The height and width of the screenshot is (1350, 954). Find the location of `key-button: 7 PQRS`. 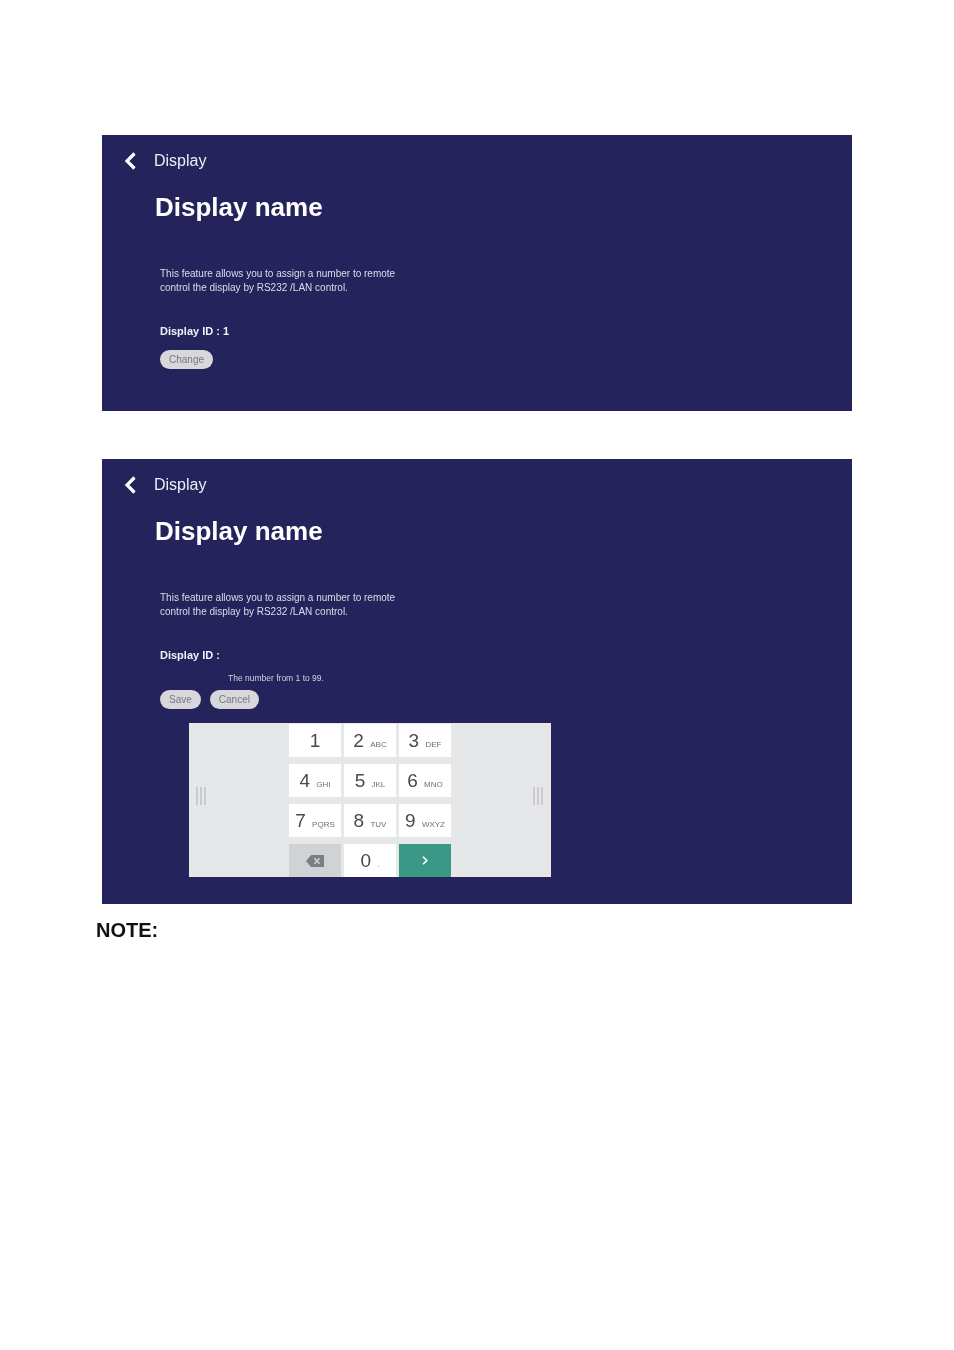

key-button: 7 PQRS is located at coordinates (315, 820).